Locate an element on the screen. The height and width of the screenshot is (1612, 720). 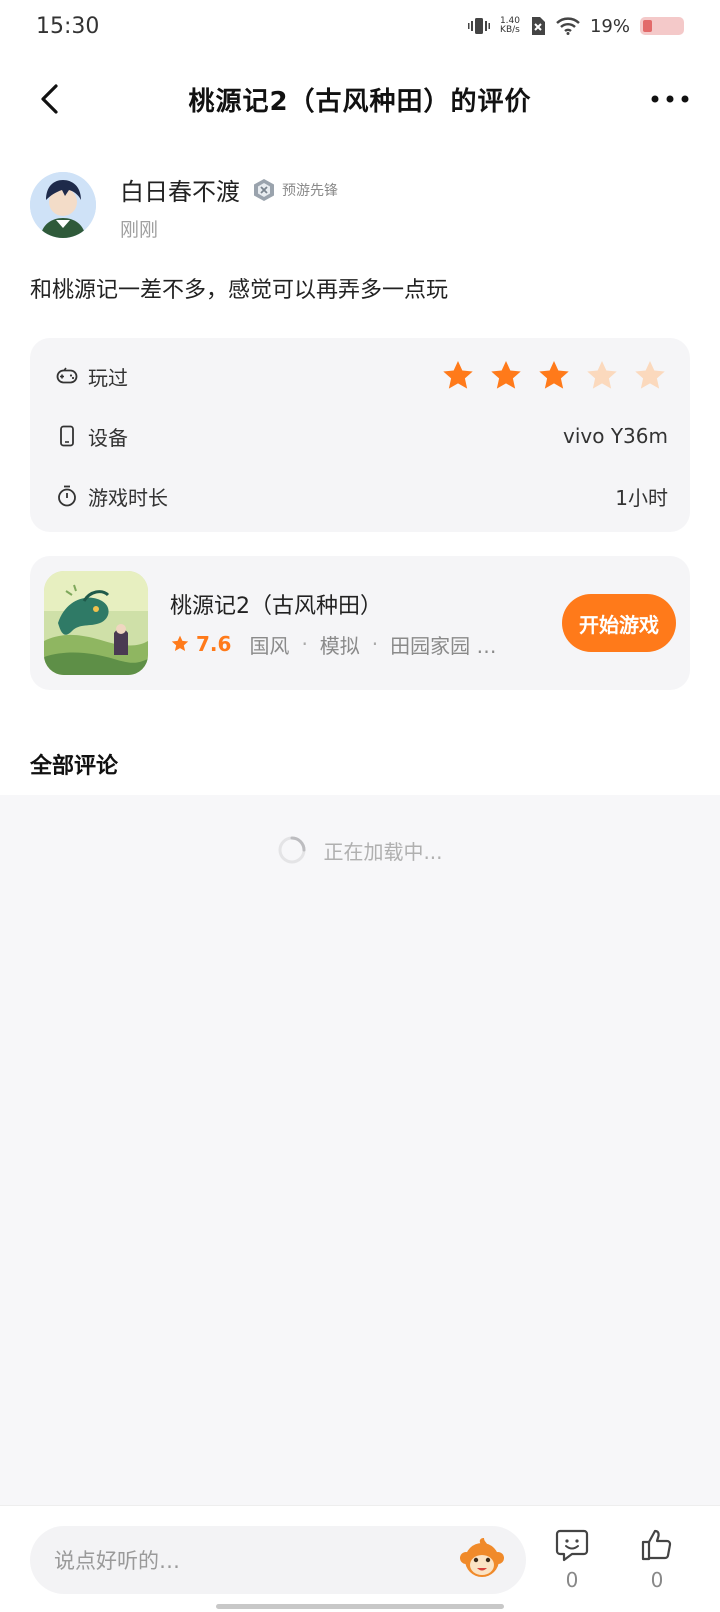
game-card: 桃源记2（古风种田） 7.6 国风 · 模拟 · 田园家园 … 开始游戏 is located at coordinates (360, 623).